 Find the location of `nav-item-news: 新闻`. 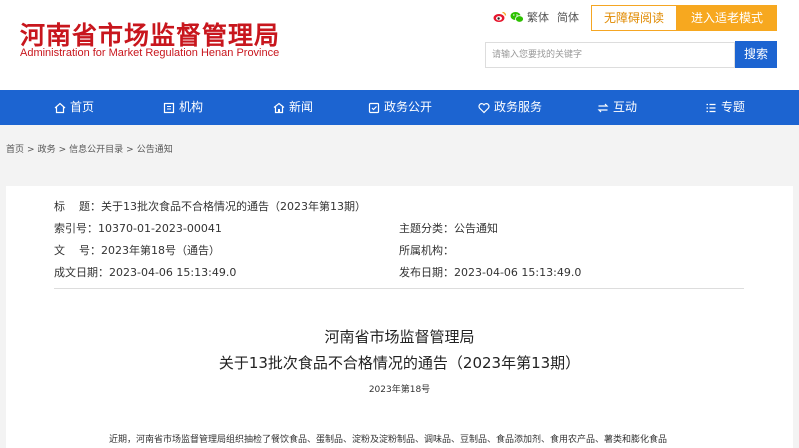

nav-item-news: 新闻 is located at coordinates (293, 107).